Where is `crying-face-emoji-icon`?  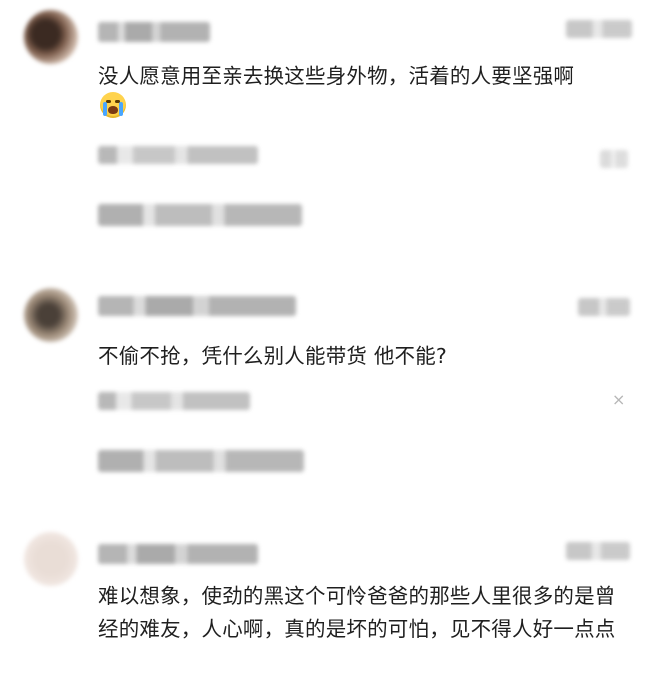
crying-face-emoji-icon is located at coordinates (113, 105).